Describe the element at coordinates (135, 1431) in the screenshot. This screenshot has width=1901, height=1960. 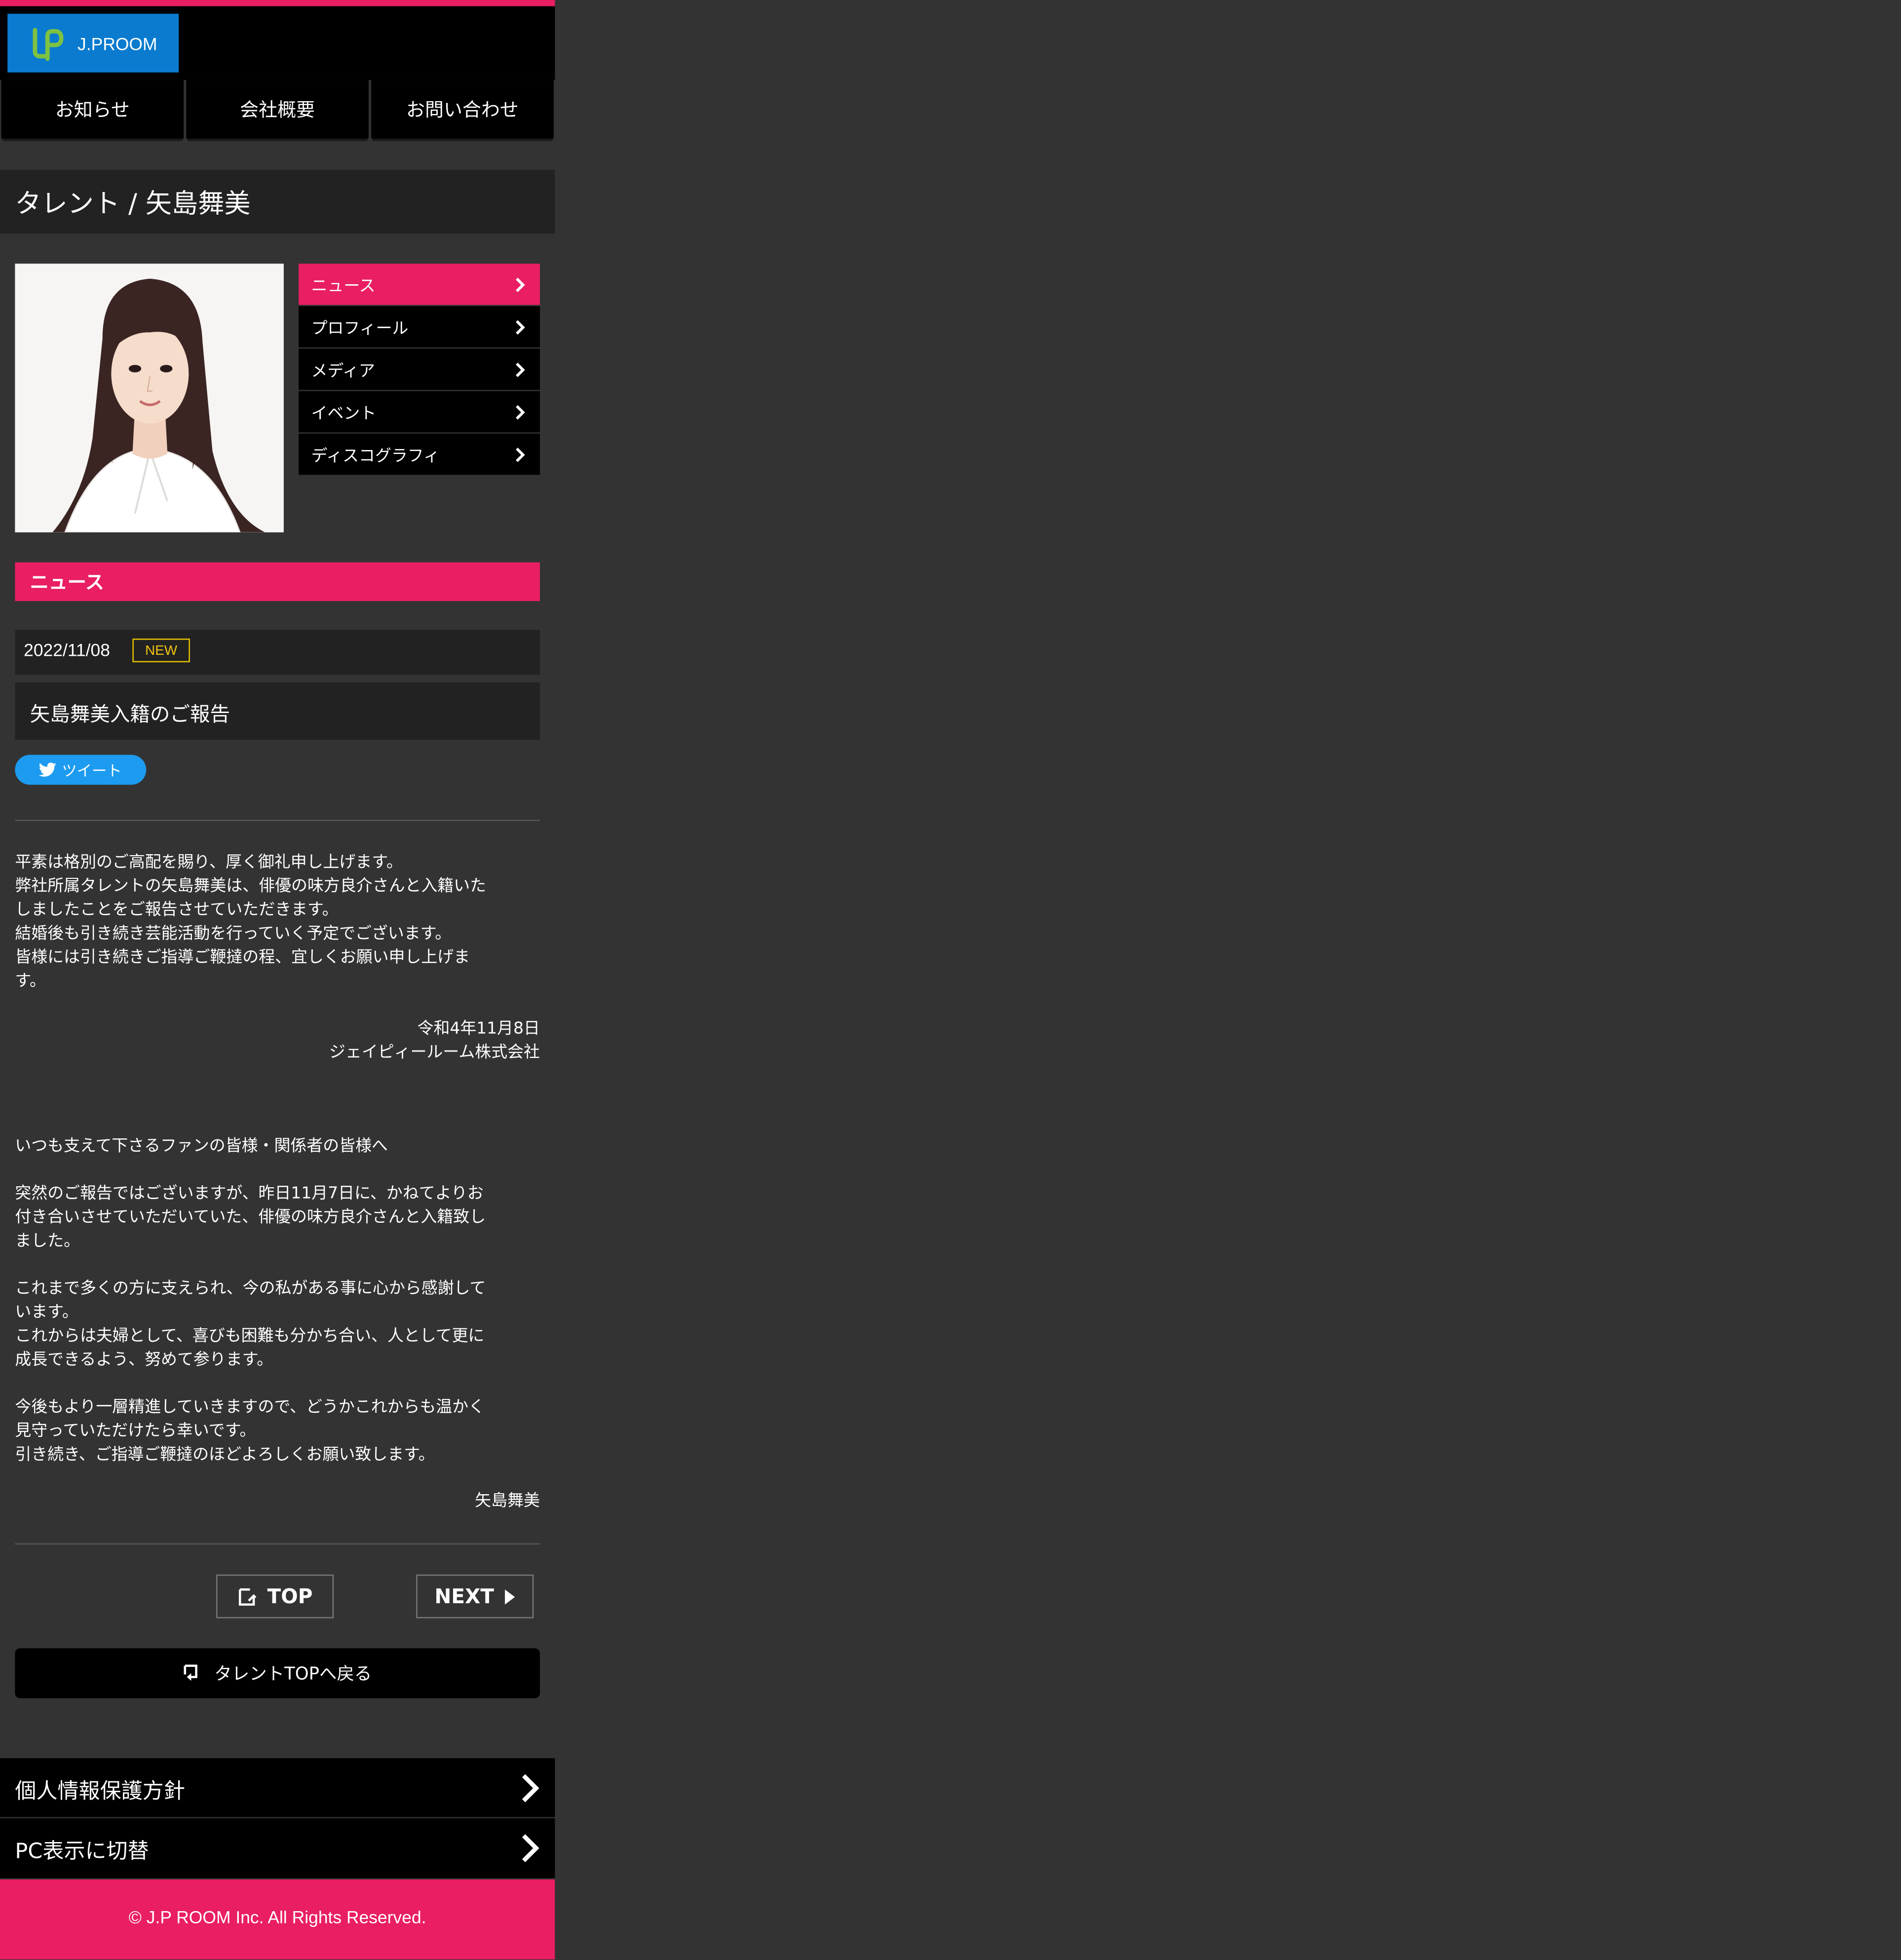
I see `body-line: 見守っていただけたら幸いです。` at that location.